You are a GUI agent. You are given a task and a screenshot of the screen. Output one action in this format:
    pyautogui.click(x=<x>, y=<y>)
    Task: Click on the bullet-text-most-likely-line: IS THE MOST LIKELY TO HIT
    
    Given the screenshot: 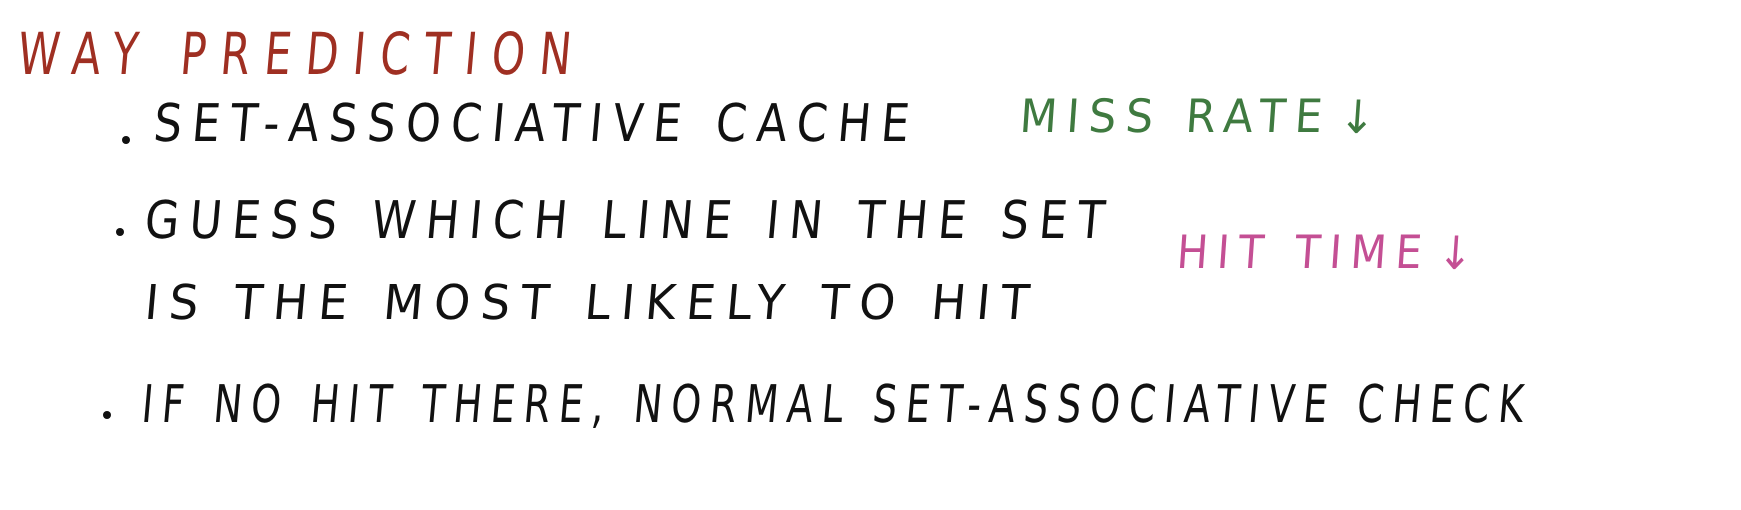 What is the action you would take?
    pyautogui.click(x=592, y=303)
    